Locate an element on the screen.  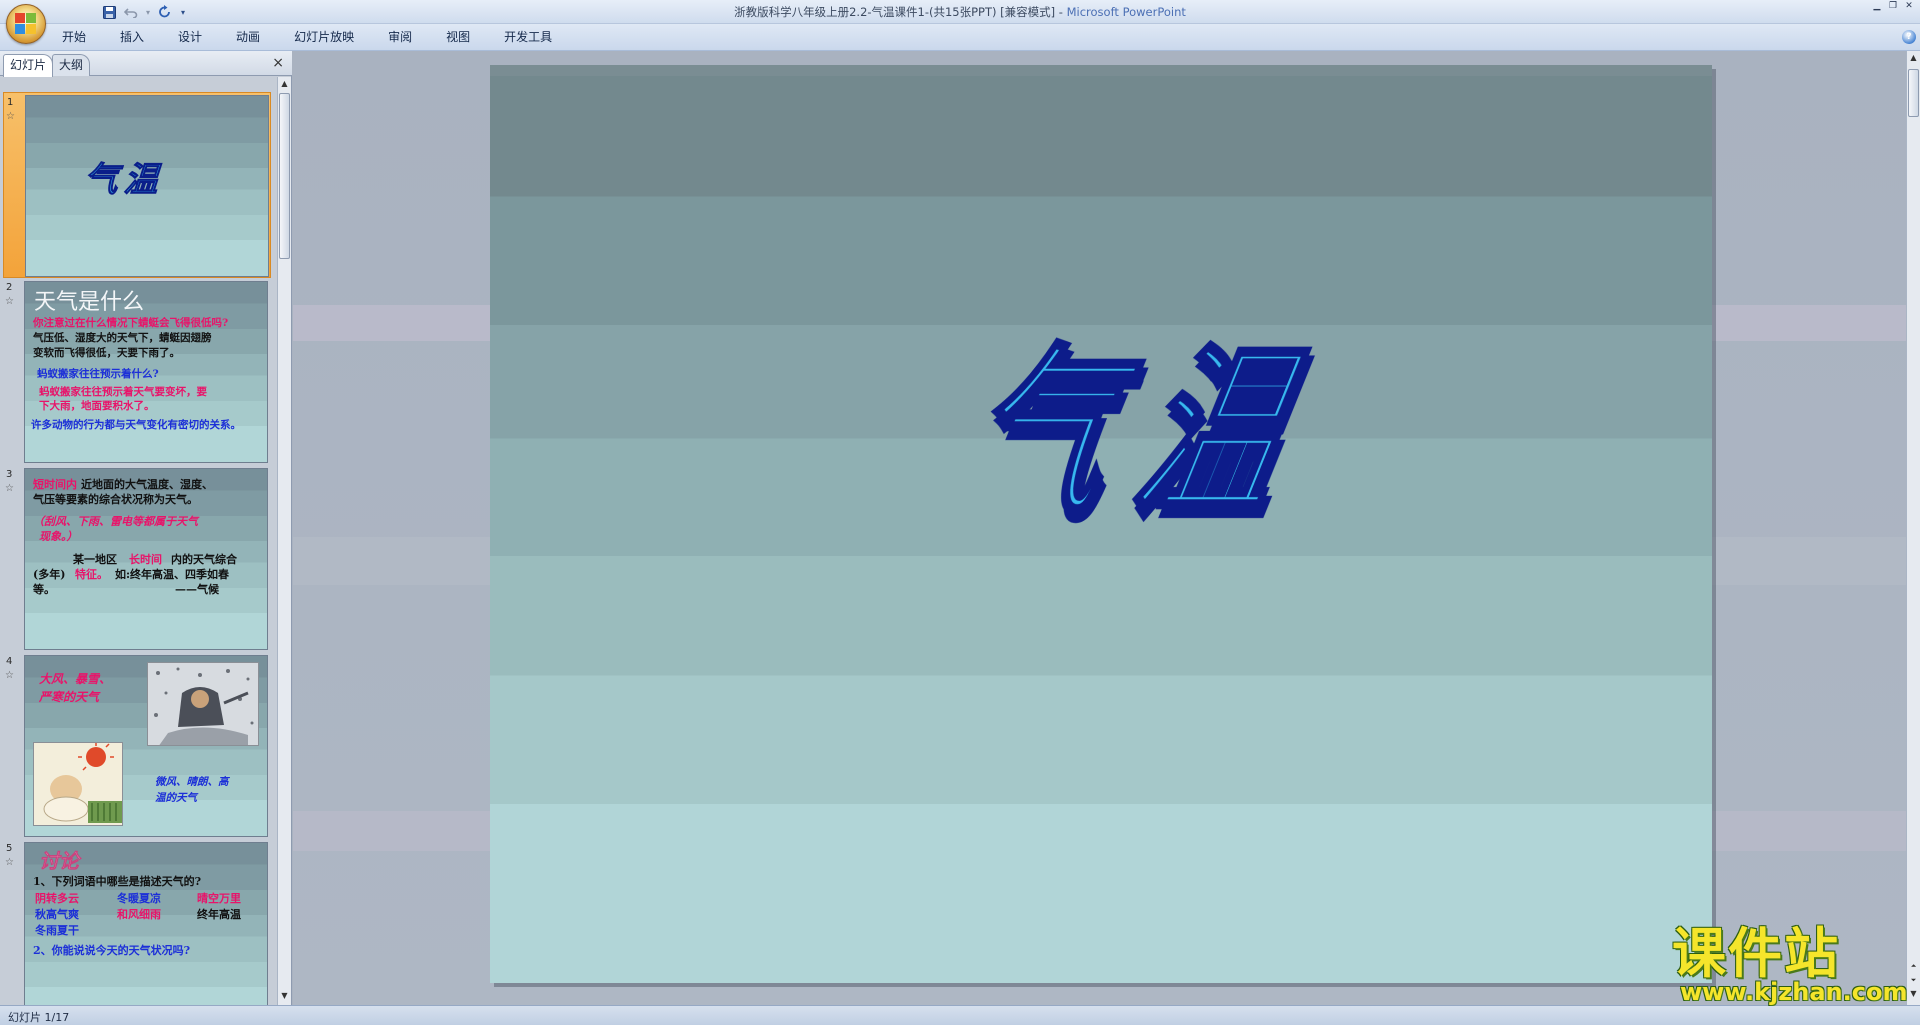
thumb-line: 特征。 is located at coordinates (91, 574).